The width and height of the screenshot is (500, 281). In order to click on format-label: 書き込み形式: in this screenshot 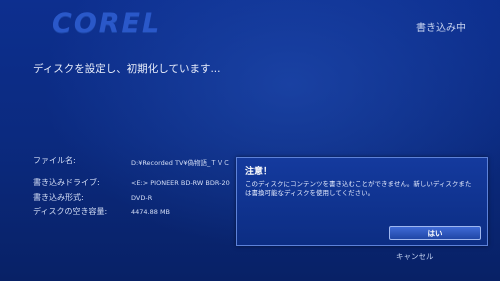, I will do `click(58, 197)`.